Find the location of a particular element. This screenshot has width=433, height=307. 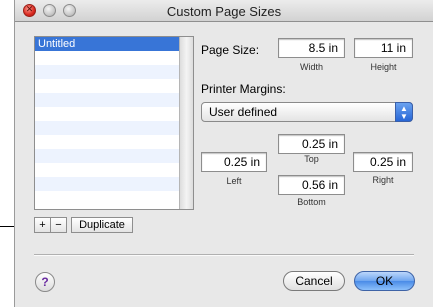

help-button: ? is located at coordinates (45, 282).